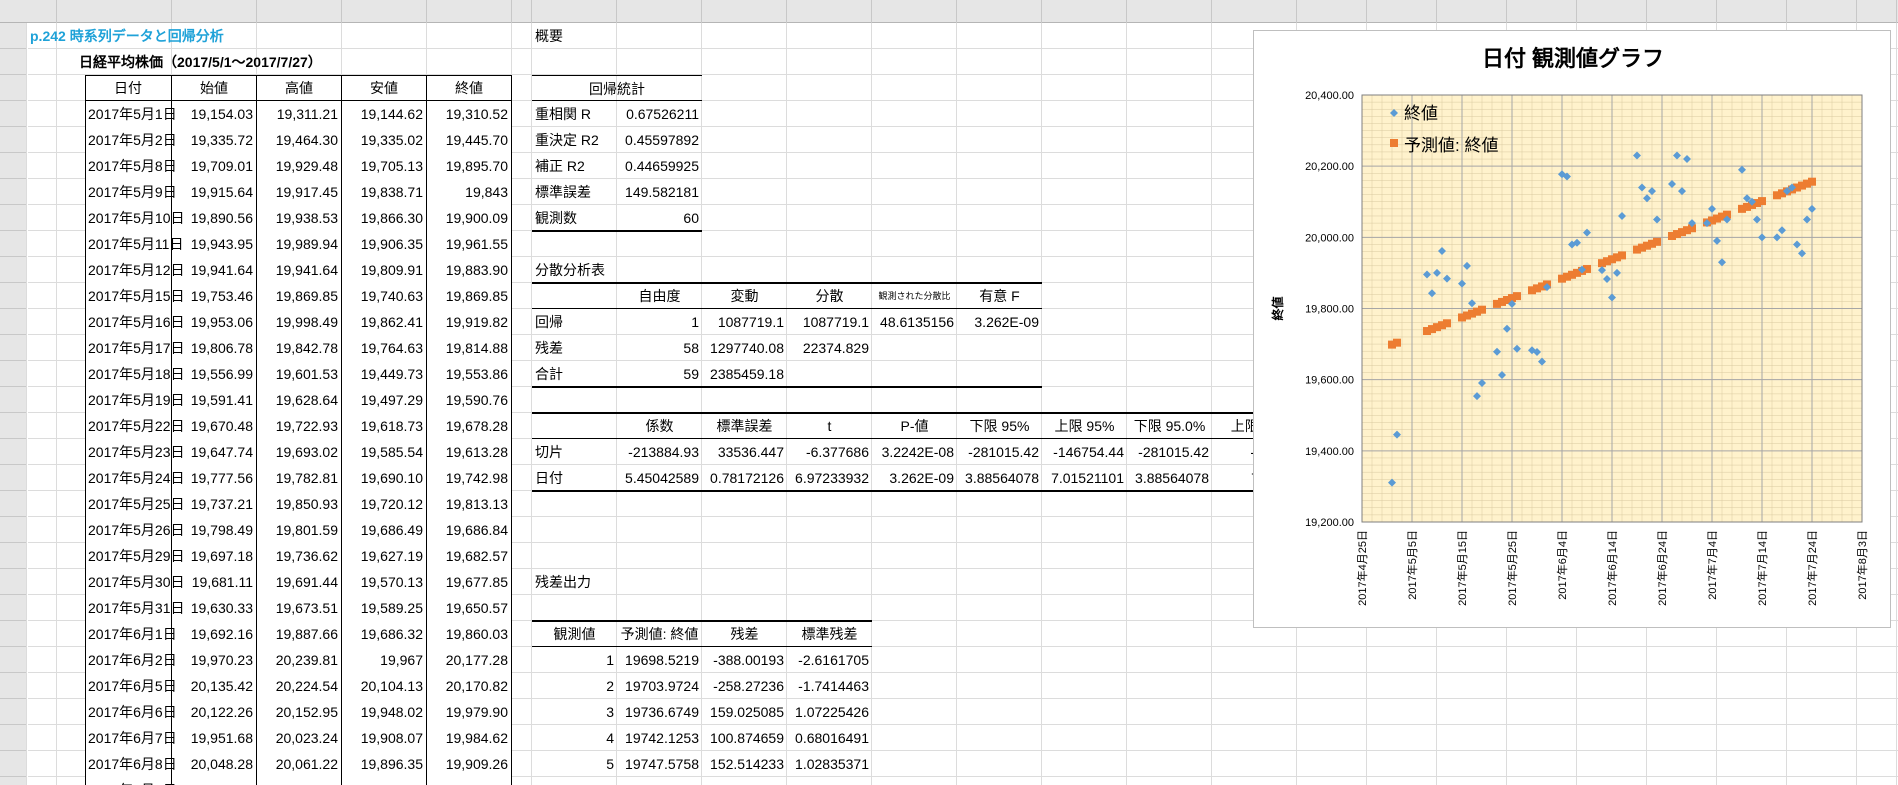 The width and height of the screenshot is (1898, 785). What do you see at coordinates (659, 478) in the screenshot?
I see `coef-cell: 5.45042589` at bounding box center [659, 478].